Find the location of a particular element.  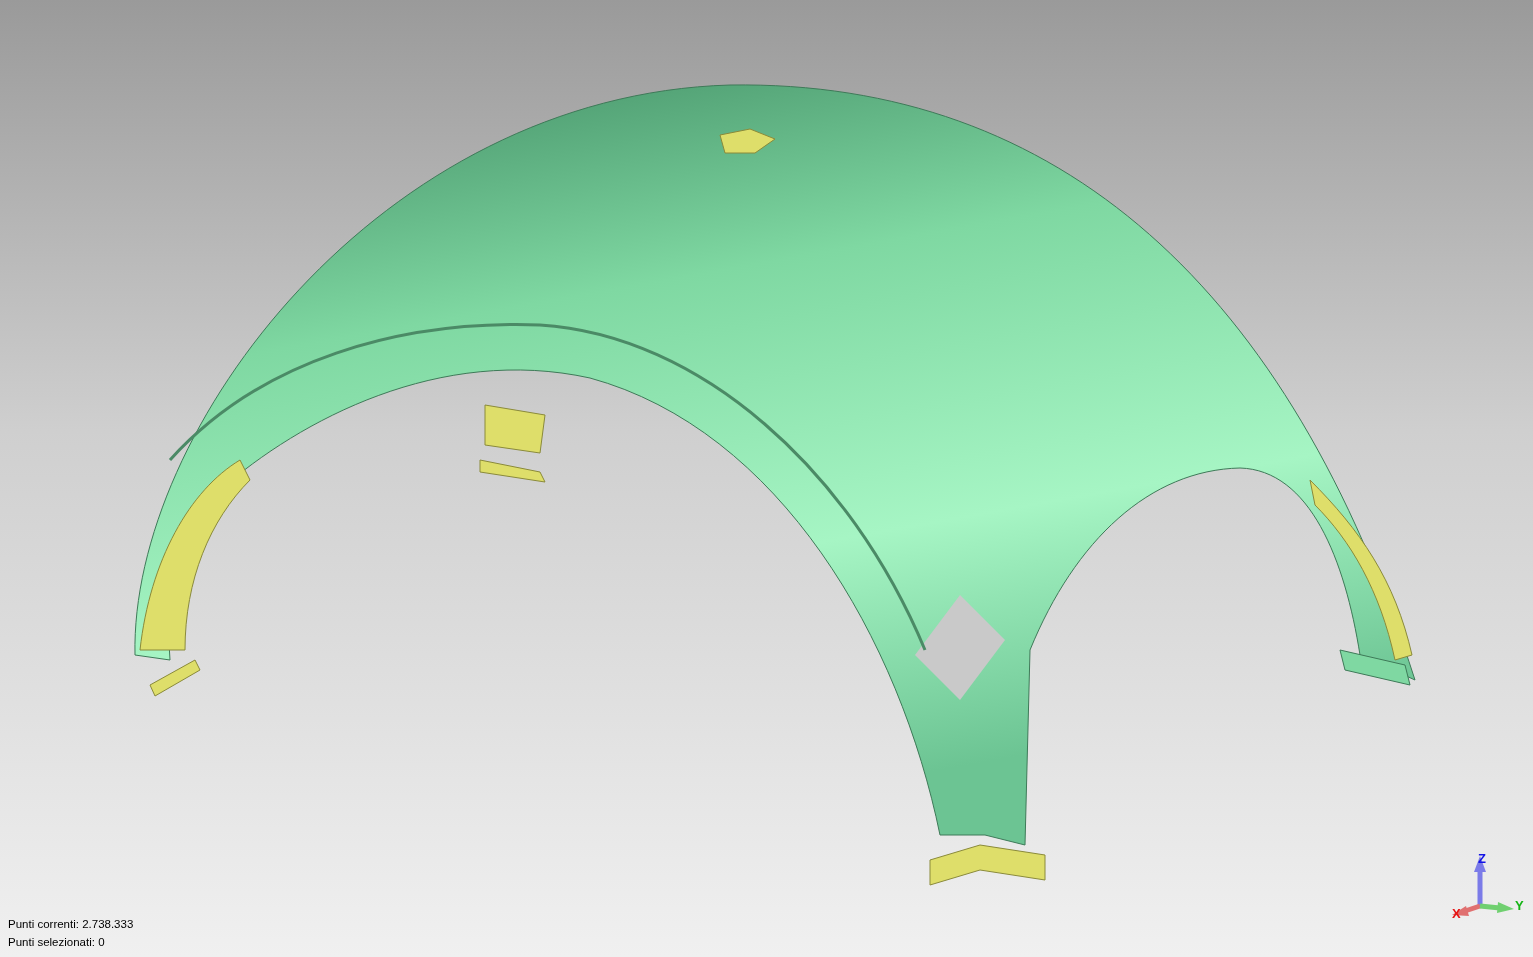

axis-label: Z is located at coordinates (1482, 858).